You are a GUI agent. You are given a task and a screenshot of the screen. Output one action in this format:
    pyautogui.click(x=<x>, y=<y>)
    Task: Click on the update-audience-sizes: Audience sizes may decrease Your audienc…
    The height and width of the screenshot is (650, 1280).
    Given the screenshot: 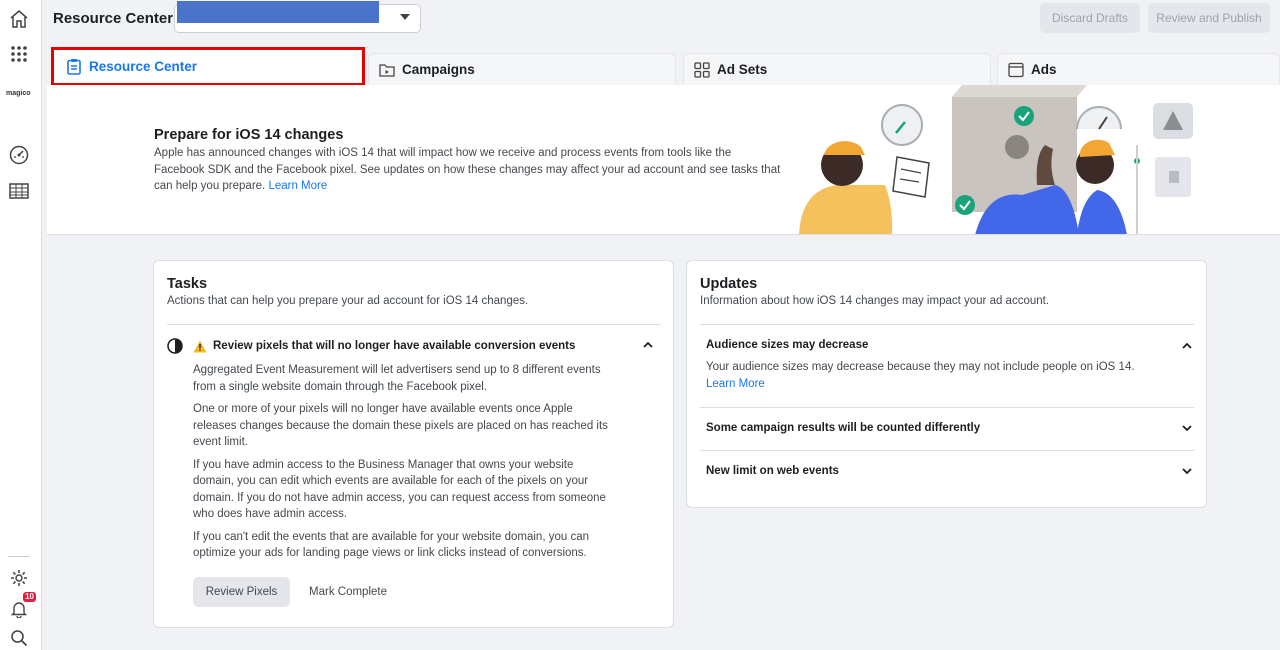 What is the action you would take?
    pyautogui.click(x=949, y=365)
    